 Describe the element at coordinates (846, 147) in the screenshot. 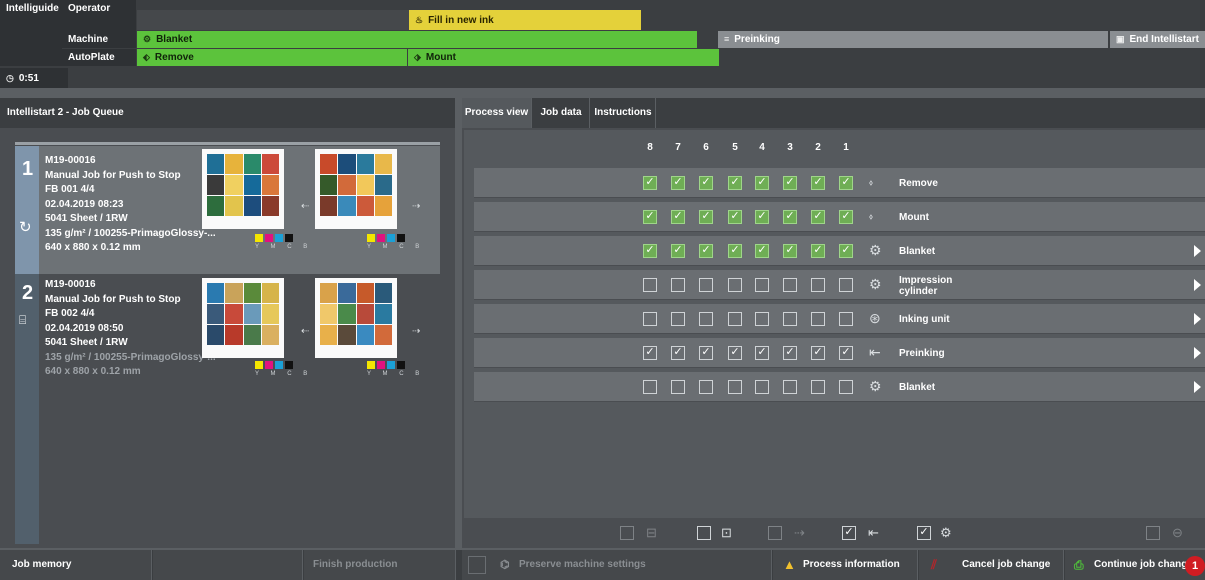

I see `unit-number-1: 1` at that location.